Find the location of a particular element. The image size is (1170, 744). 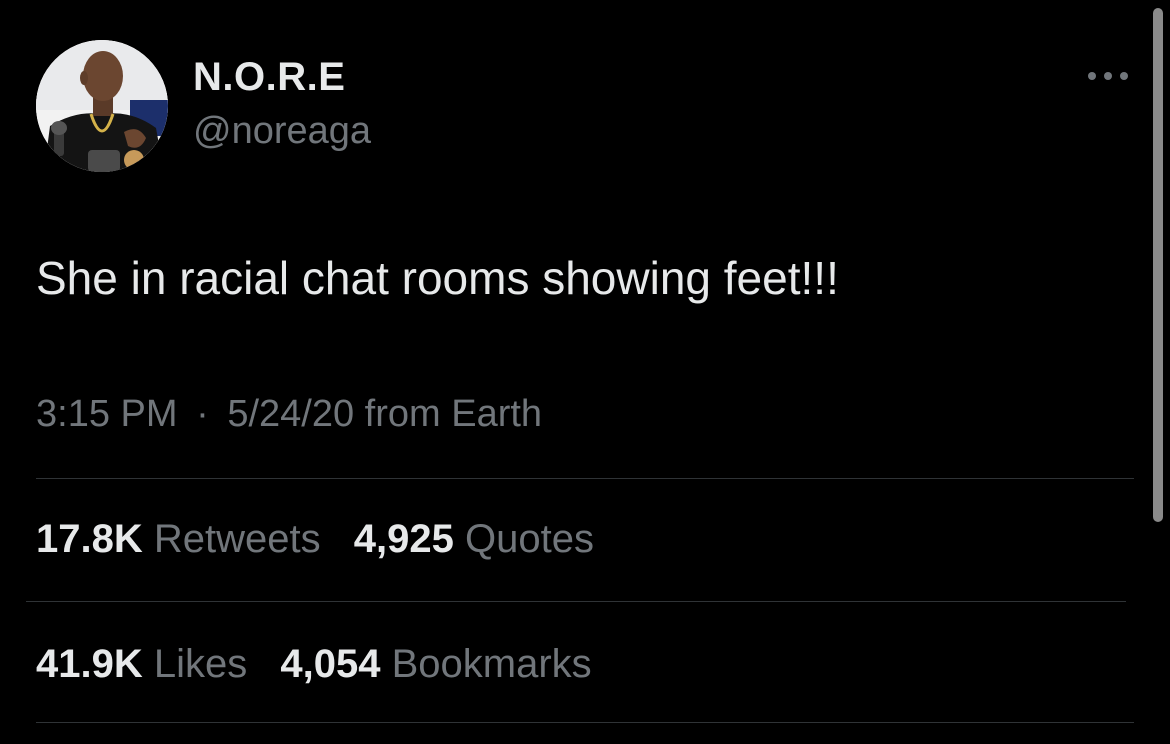

bookmarks-stat: 4,054 Bookmarks is located at coordinates (435, 664).